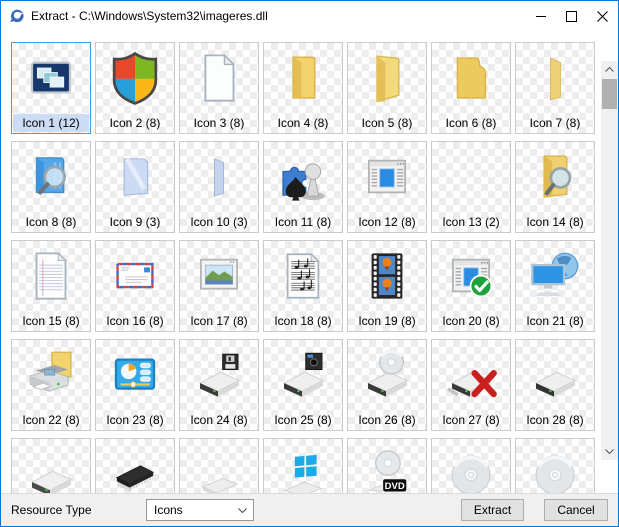 The width and height of the screenshot is (619, 527). I want to click on maximize-icon, so click(571, 16).